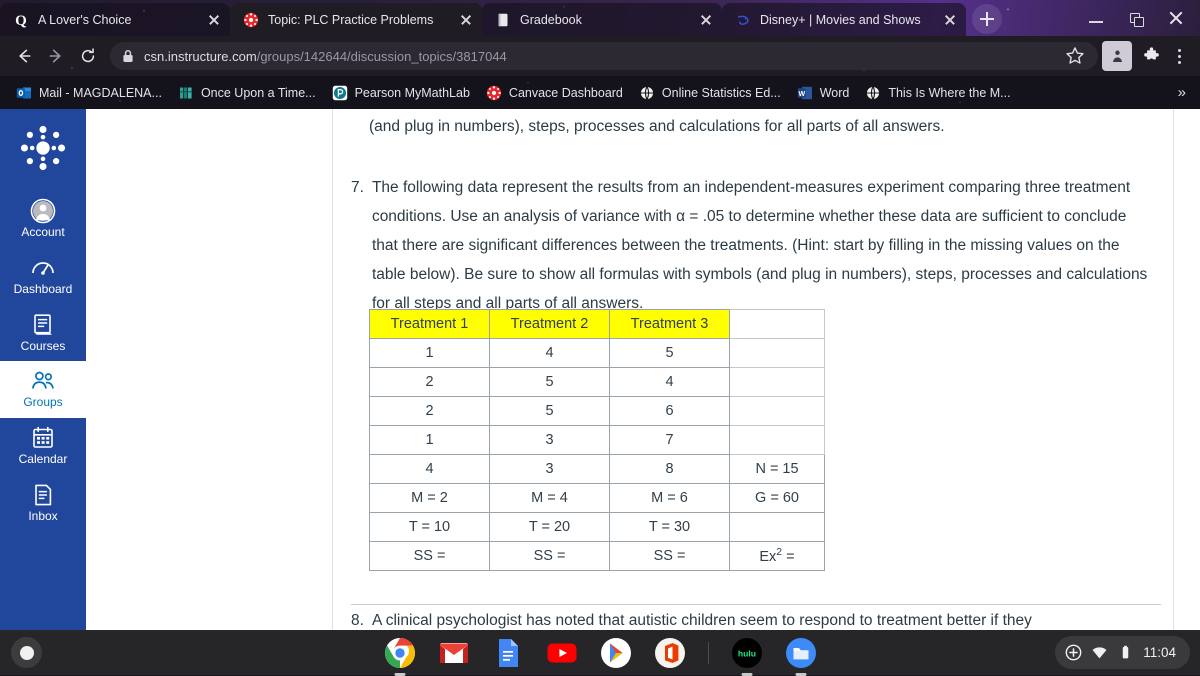  What do you see at coordinates (1179, 56) in the screenshot?
I see `chrome-menu-button` at bounding box center [1179, 56].